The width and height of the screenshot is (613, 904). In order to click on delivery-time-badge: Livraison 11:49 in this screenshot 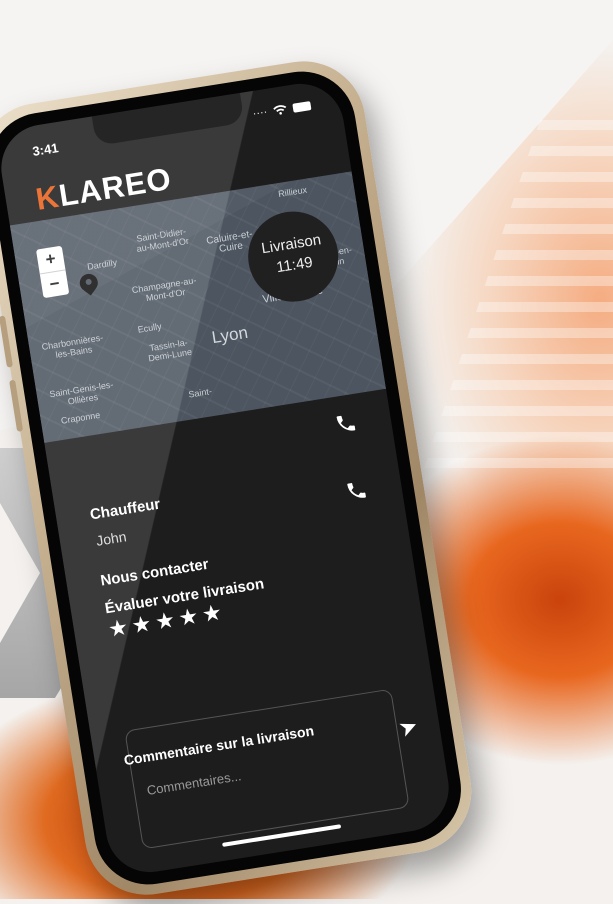, I will do `click(293, 256)`.